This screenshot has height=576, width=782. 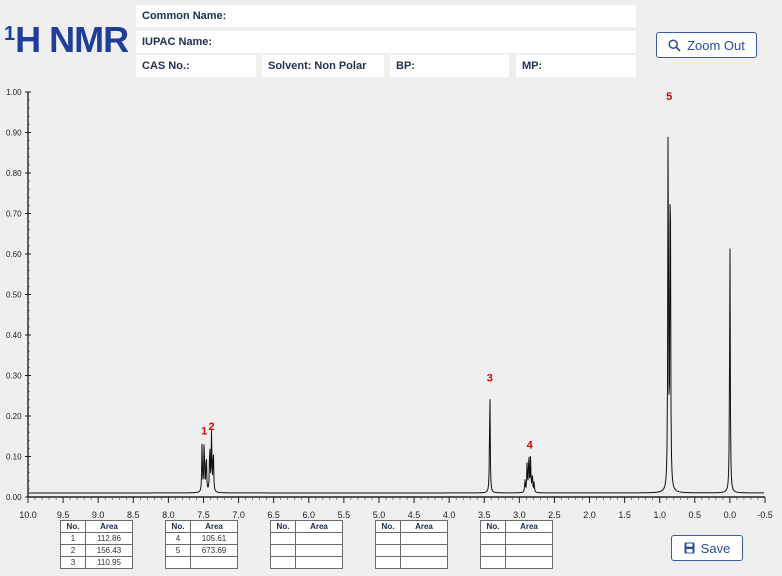 I want to click on x-tick-label: 4.0, so click(x=449, y=515).